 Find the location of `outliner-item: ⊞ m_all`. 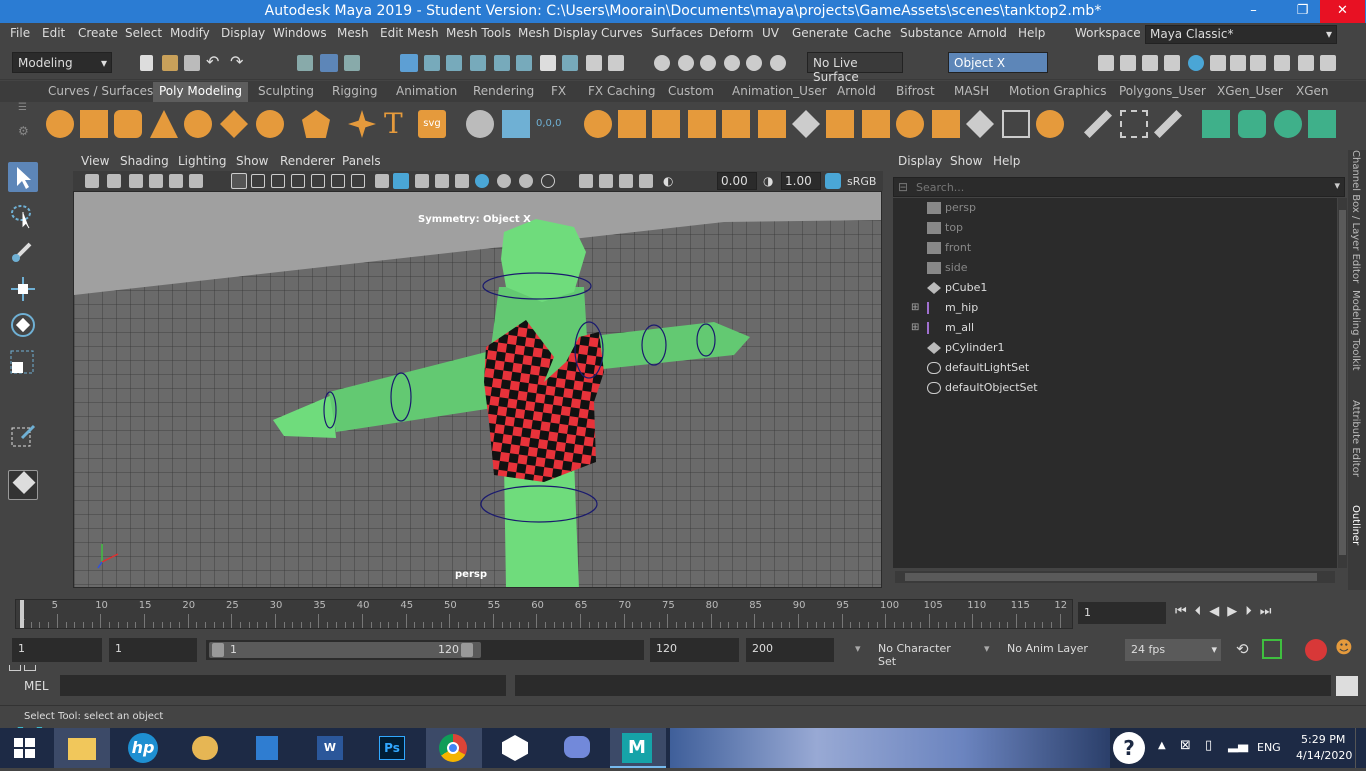

outliner-item: ⊞ m_all is located at coordinates (1115, 328).